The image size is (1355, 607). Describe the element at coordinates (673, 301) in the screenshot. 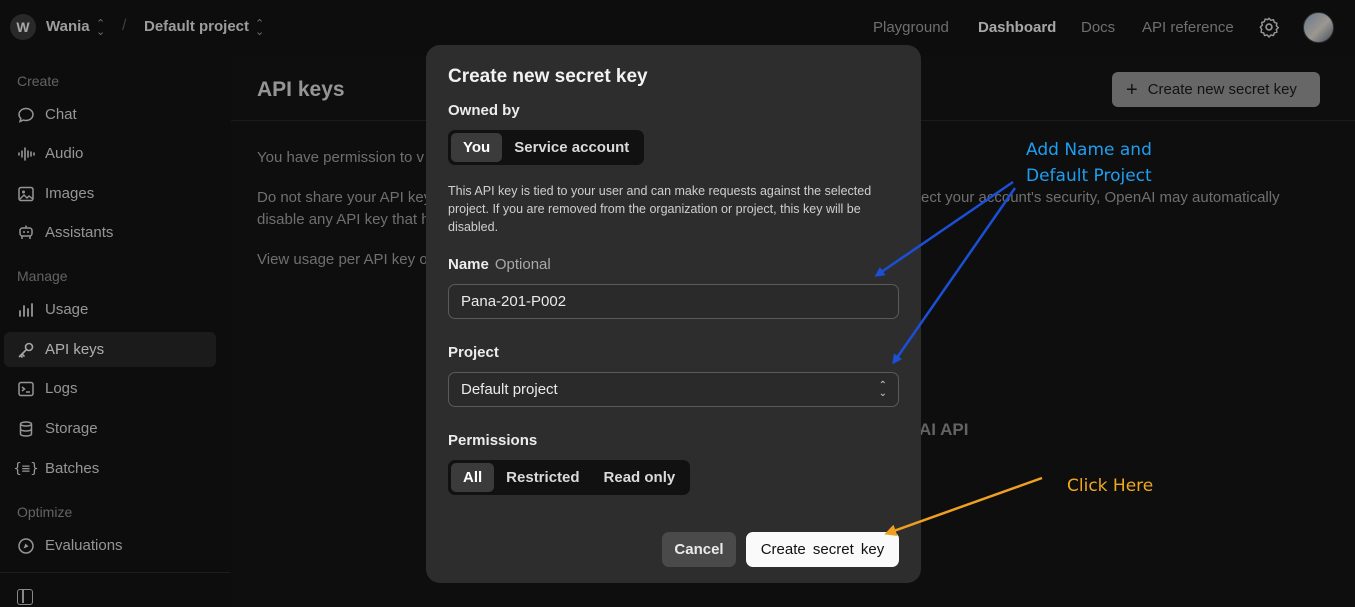

I see `name-input: Pana-201-P002` at that location.